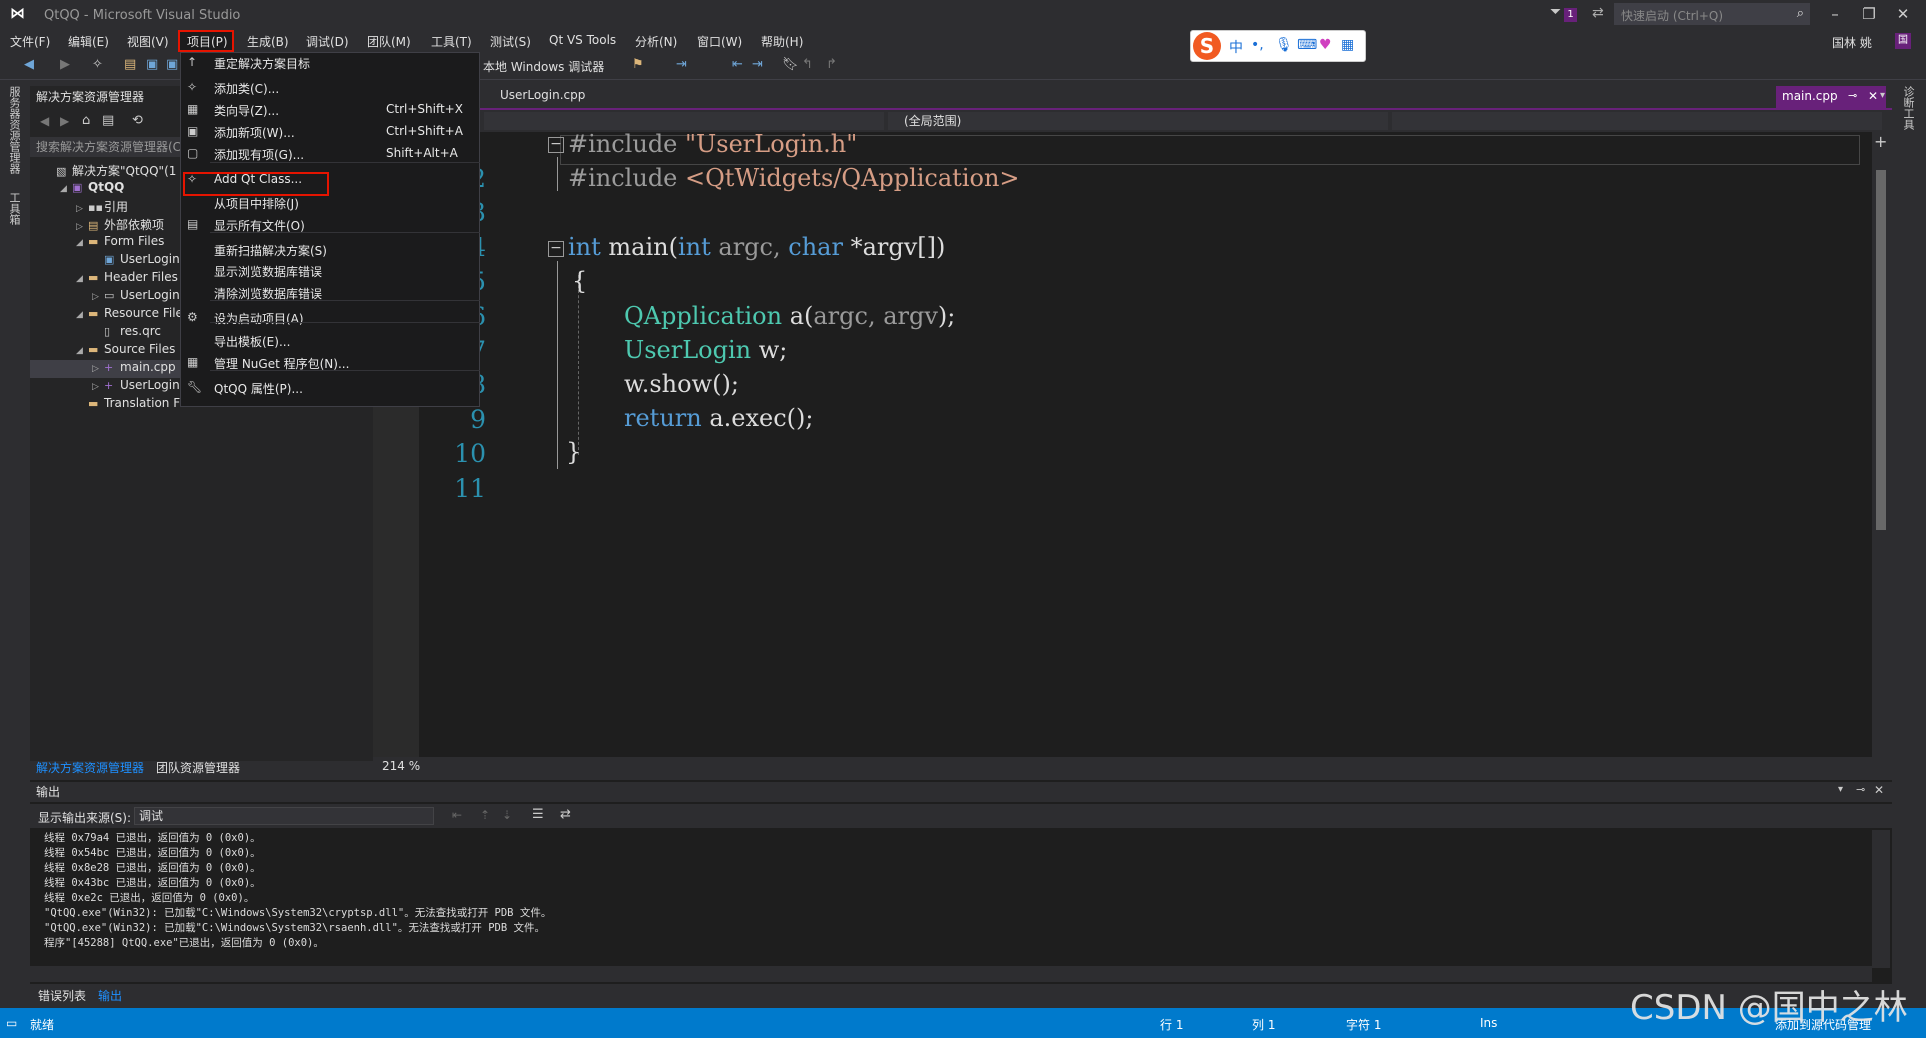 This screenshot has height=1038, width=1926. I want to click on microphone-icon: 🎙︎, so click(1284, 45).